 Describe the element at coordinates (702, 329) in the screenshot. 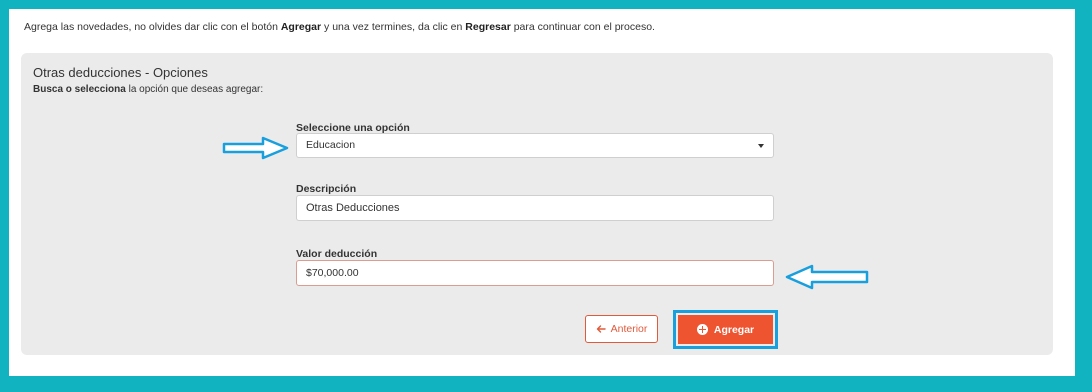

I see `plus-circle-icon` at that location.